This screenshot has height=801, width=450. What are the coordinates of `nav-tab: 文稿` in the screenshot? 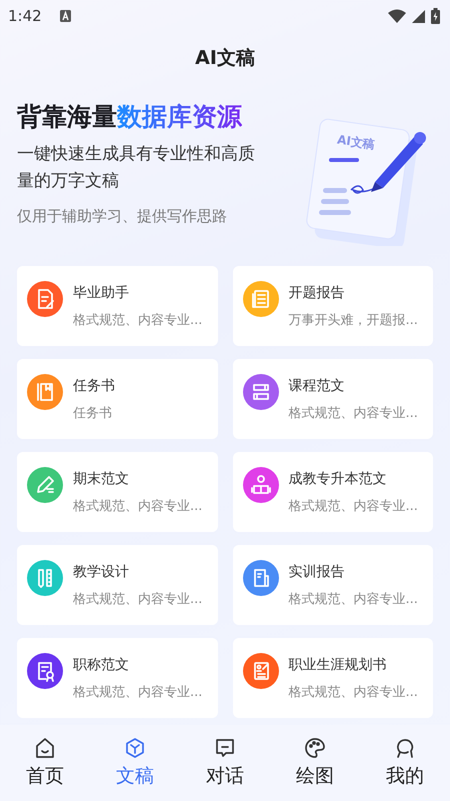 It's located at (135, 763).